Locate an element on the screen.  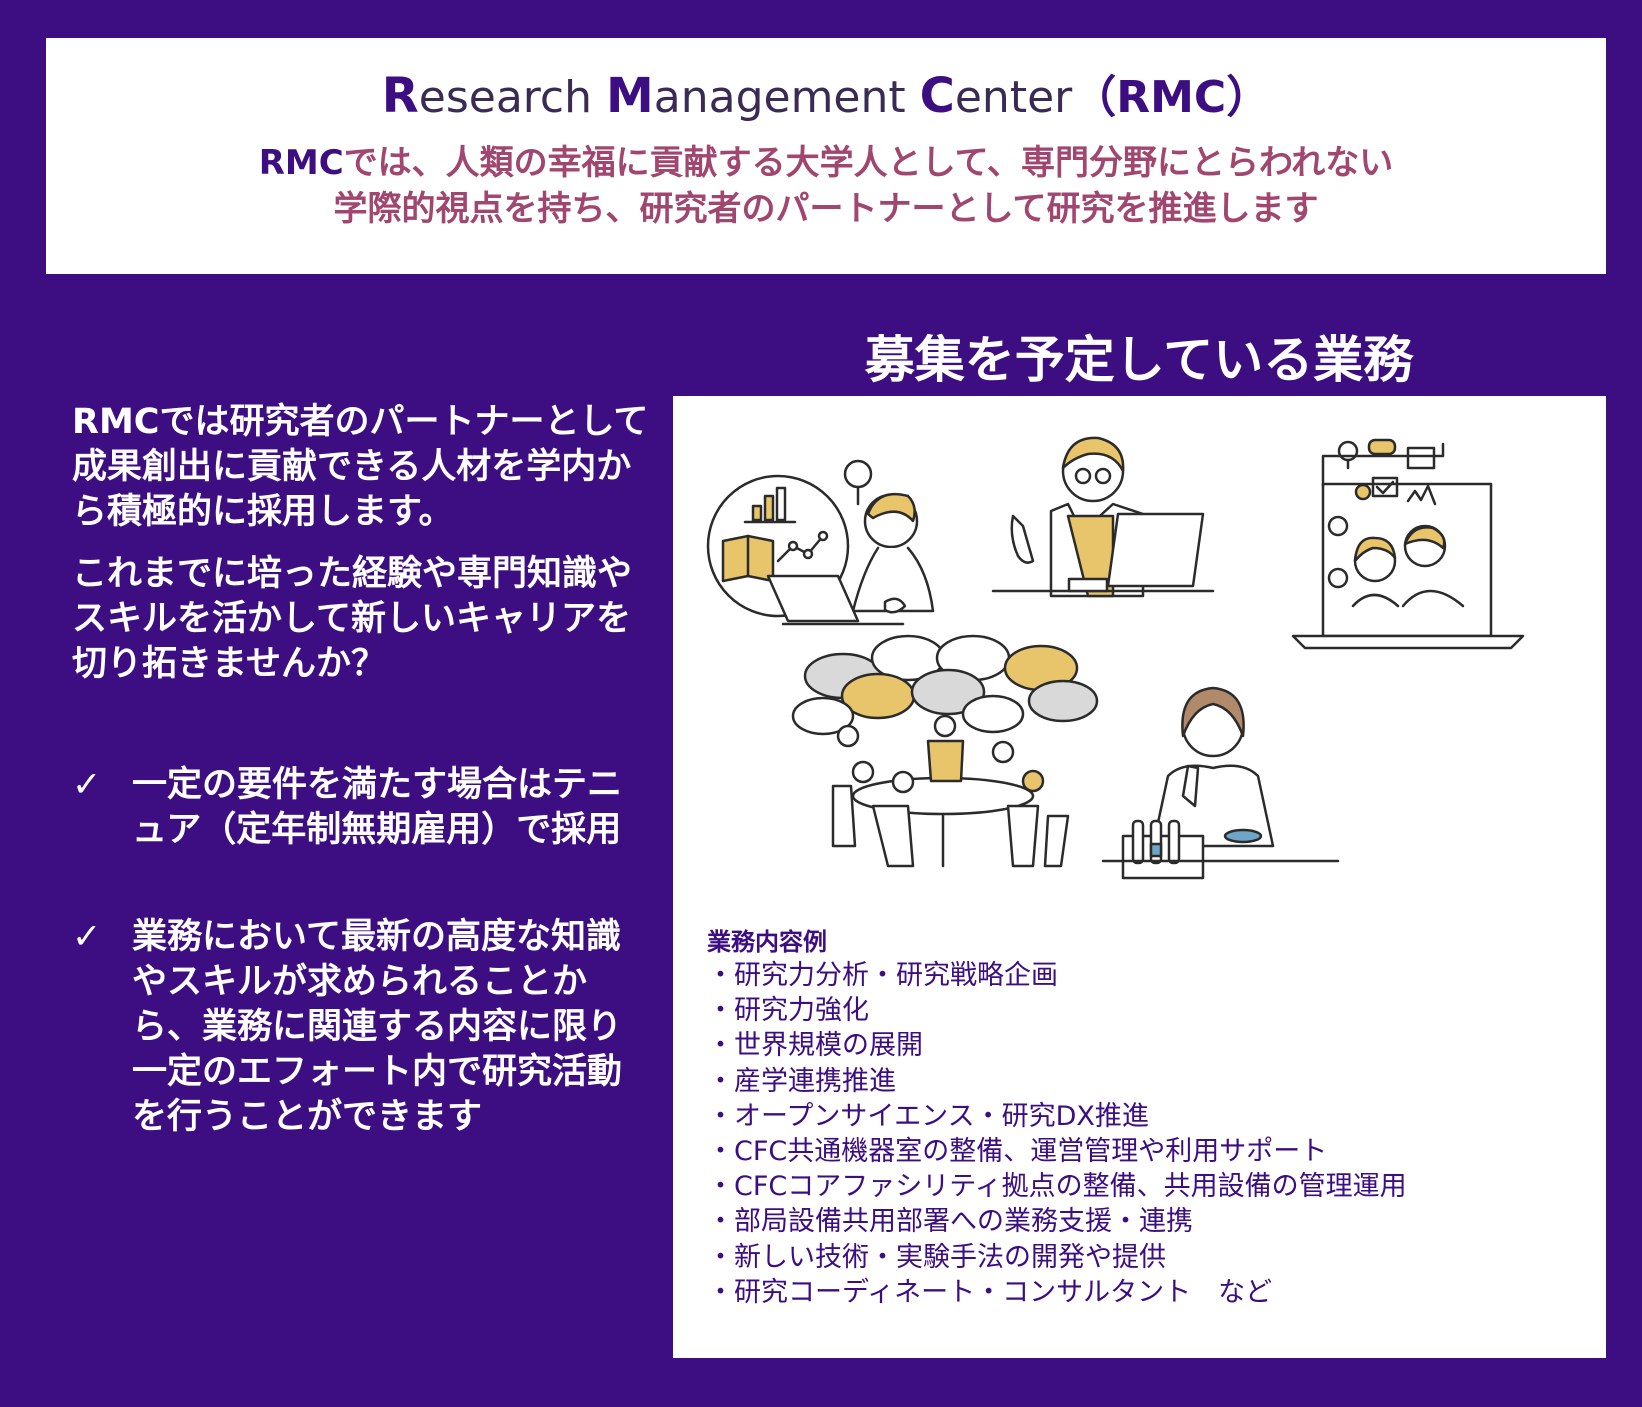
list-item: ・世界規模の展開 is located at coordinates (815, 1046).